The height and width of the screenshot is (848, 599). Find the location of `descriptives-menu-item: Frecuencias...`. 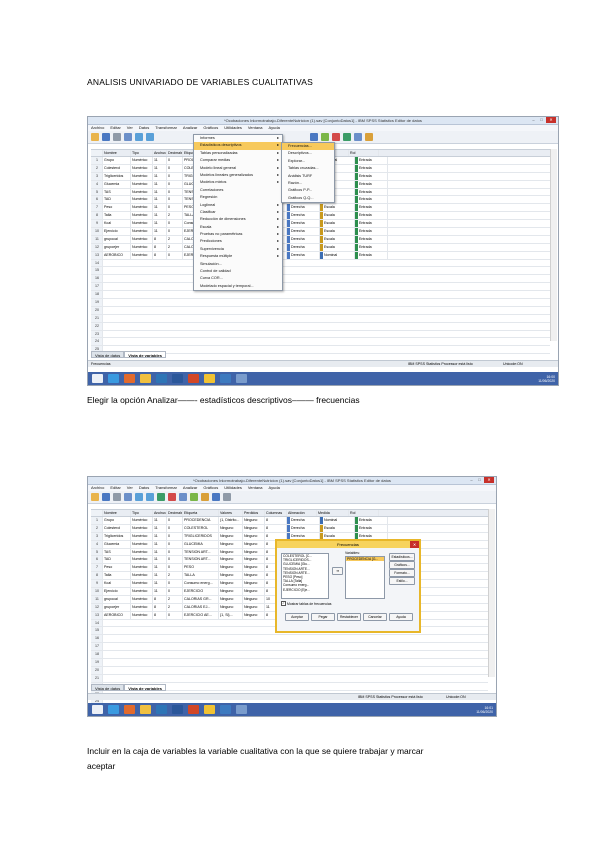

descriptives-menu-item: Frecuencias... is located at coordinates (308, 147).